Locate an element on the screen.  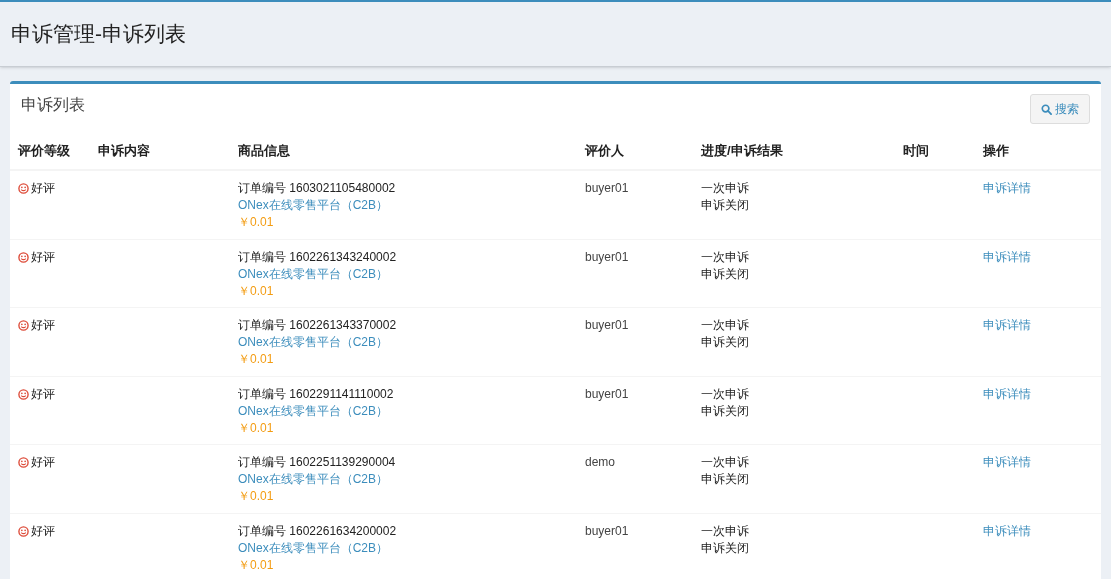
column-header: 评价等级 is located at coordinates (44, 150).